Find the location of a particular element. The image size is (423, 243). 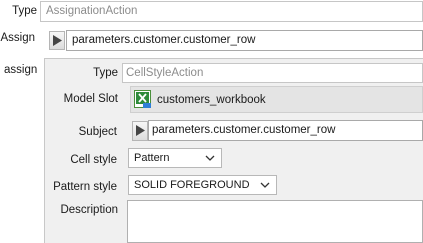

description-textarea is located at coordinates (275, 221).